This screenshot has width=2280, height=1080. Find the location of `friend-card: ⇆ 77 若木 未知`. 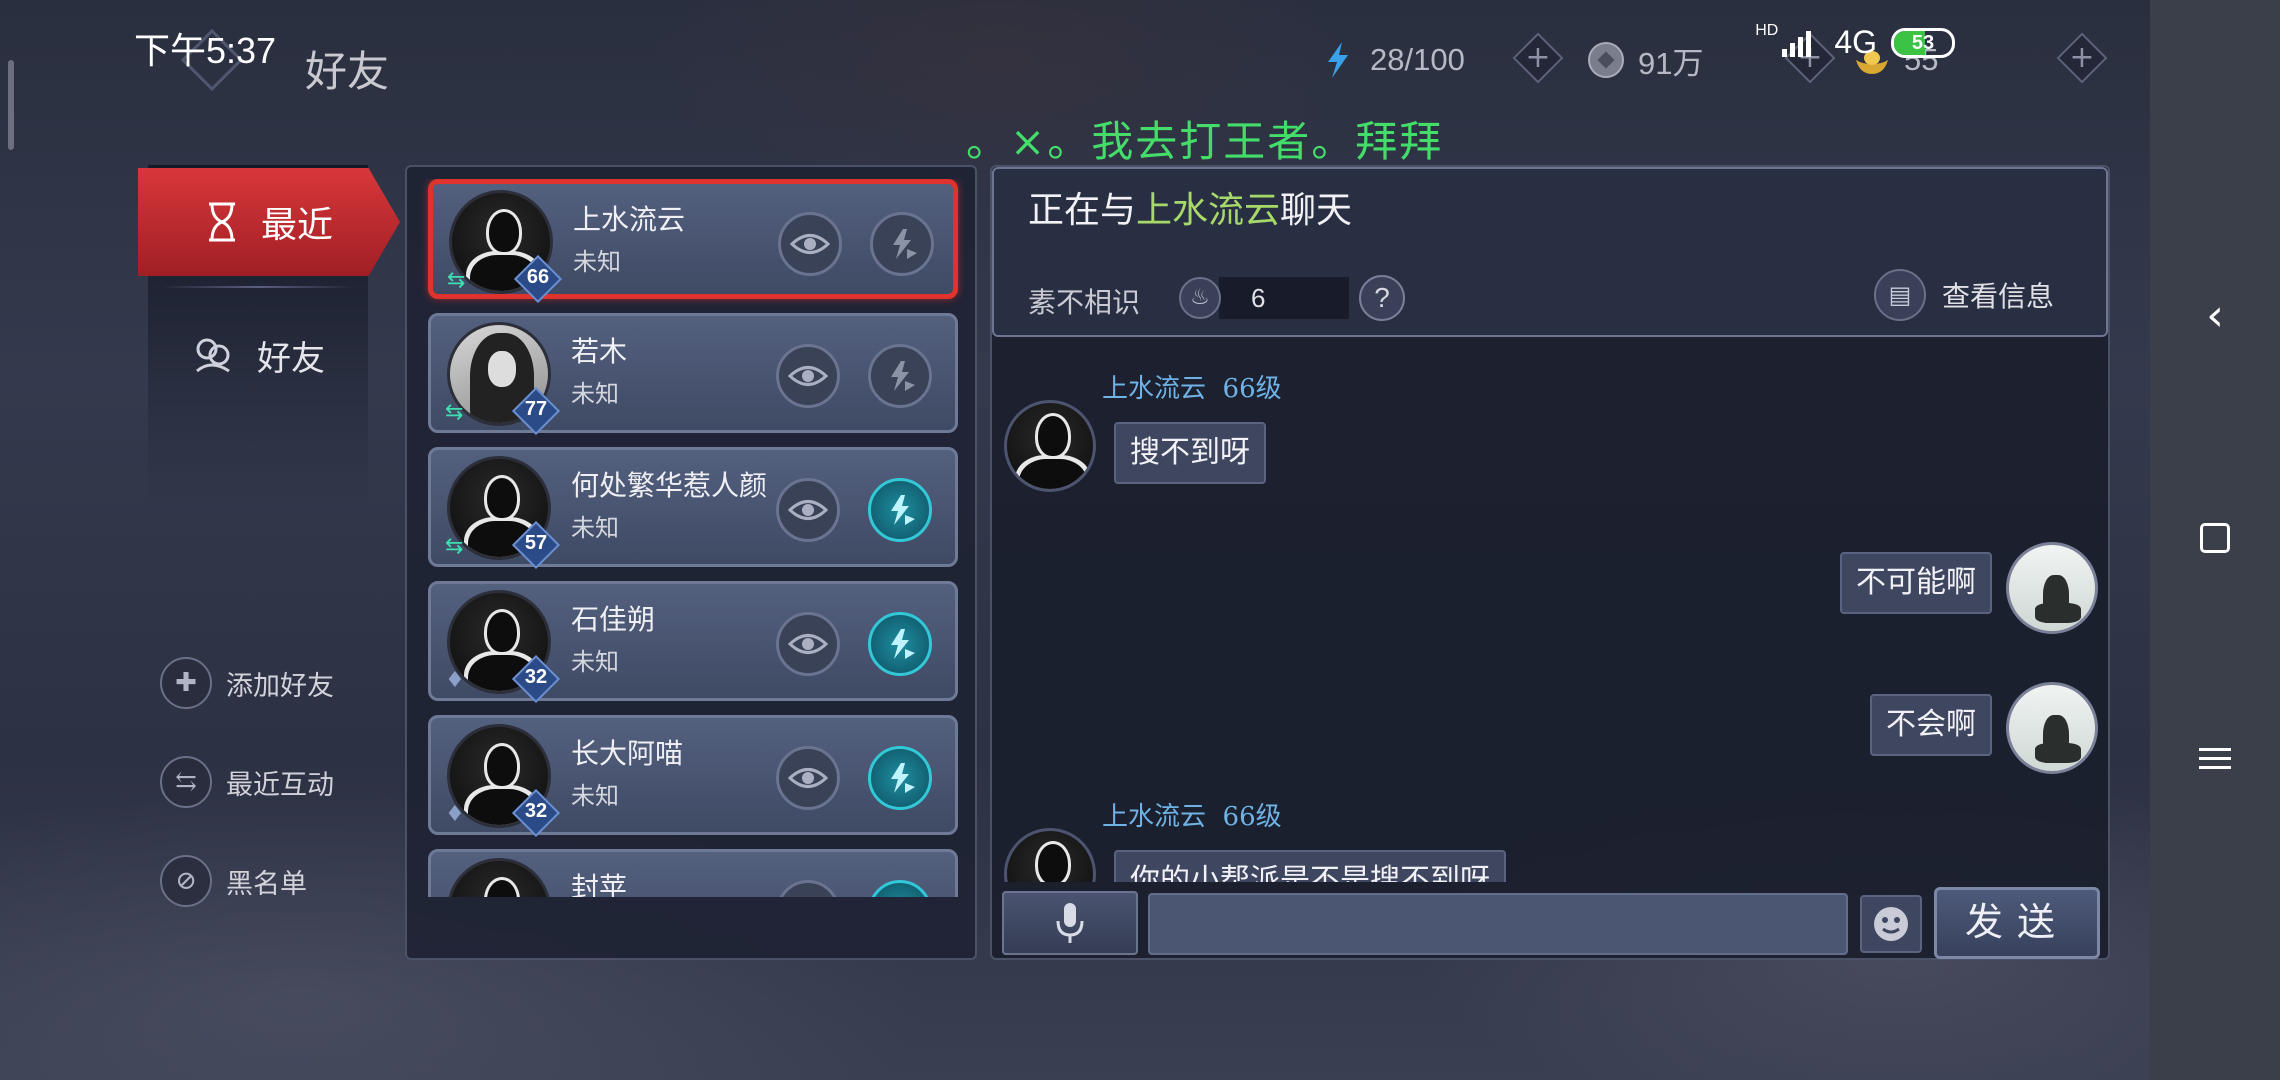

friend-card: ⇆ 77 若木 未知 is located at coordinates (693, 374).